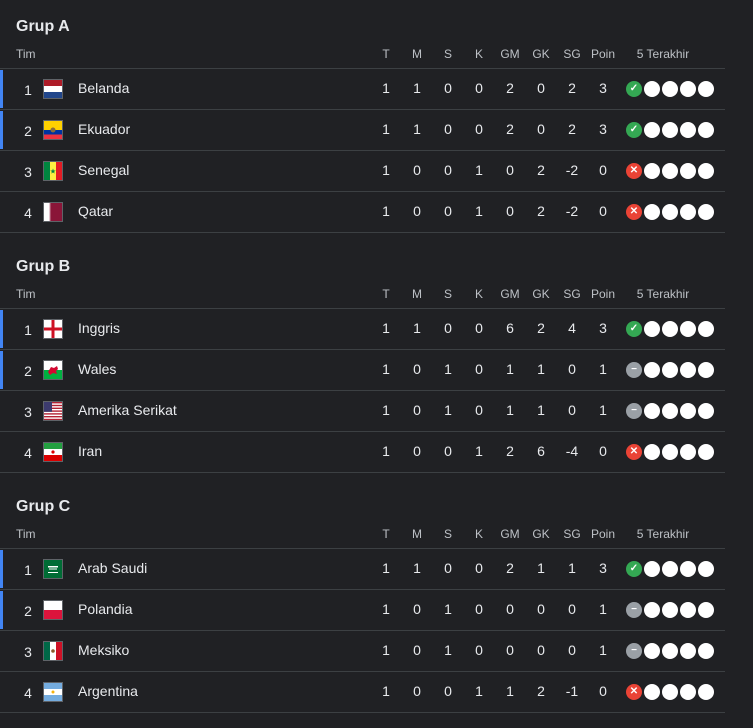 The width and height of the screenshot is (753, 728). I want to click on senegal-flag-icon, so click(53, 171).